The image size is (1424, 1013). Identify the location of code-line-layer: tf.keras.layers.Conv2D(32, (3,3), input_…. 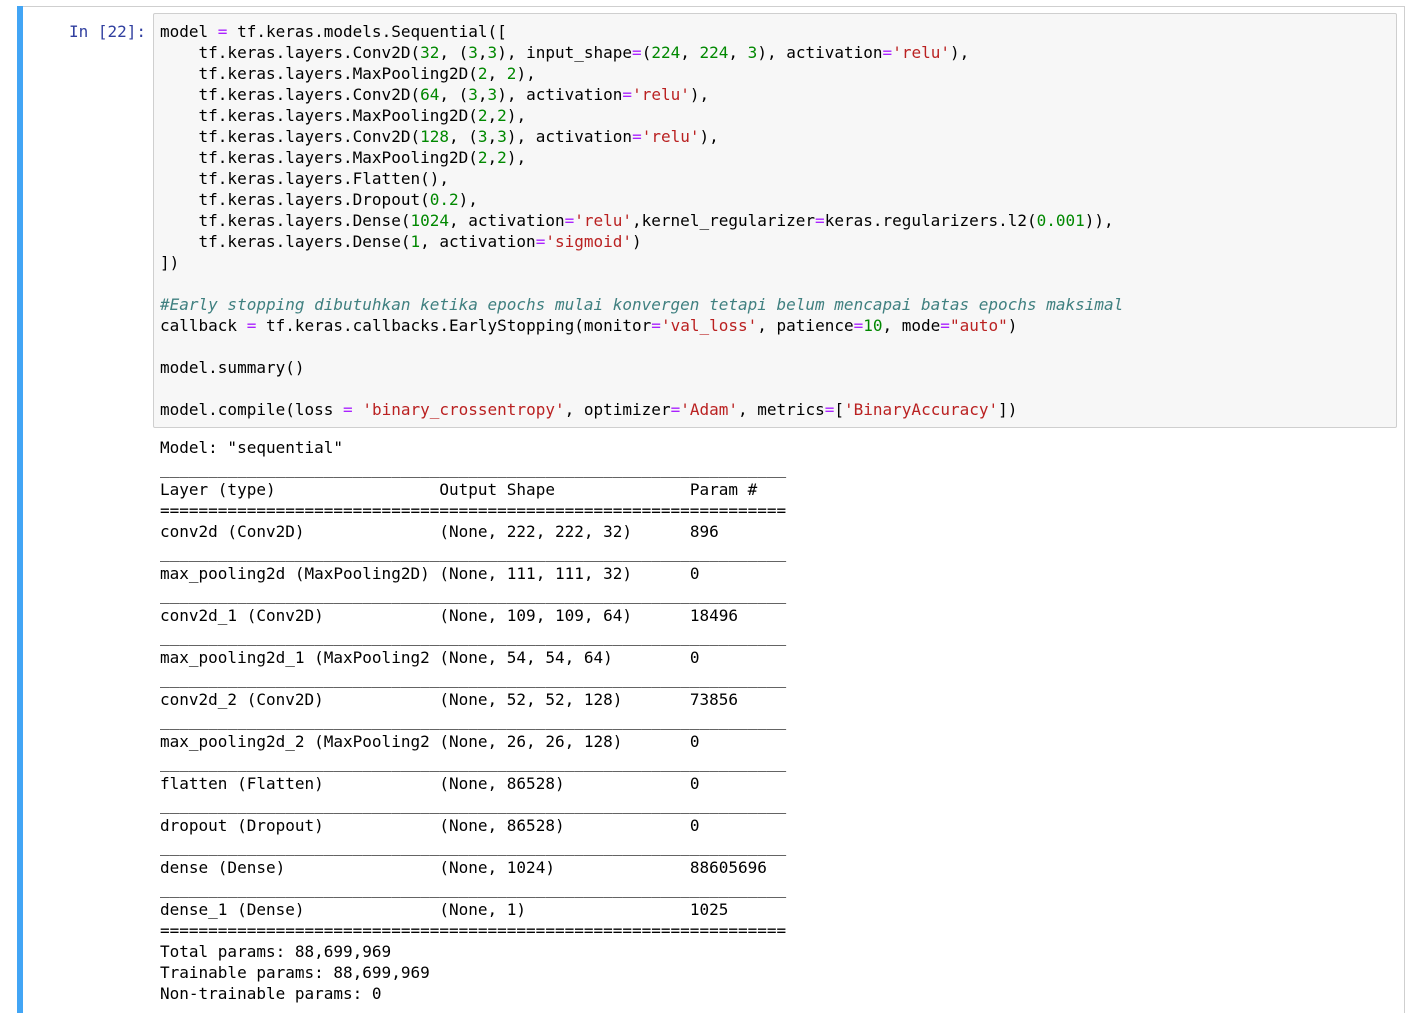
(641, 52).